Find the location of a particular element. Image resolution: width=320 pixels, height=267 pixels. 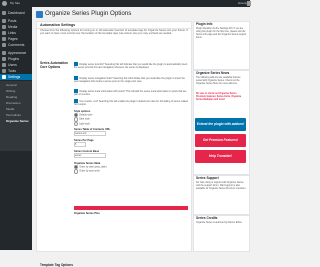

links-icon is located at coordinates (4, 33).